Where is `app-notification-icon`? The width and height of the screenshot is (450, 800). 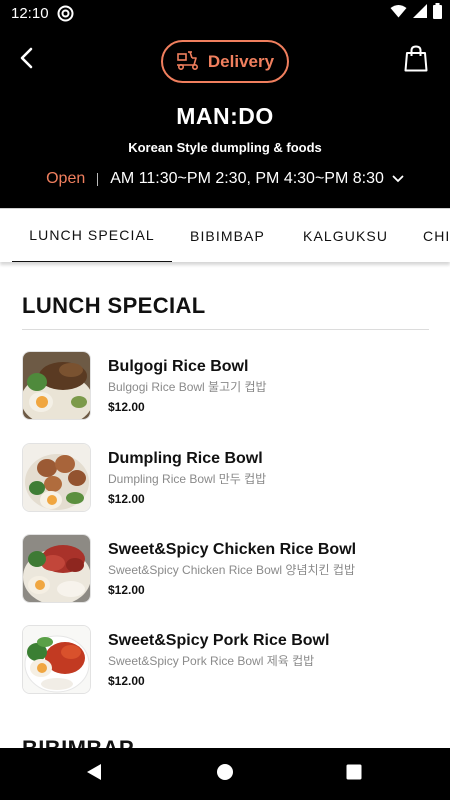 app-notification-icon is located at coordinates (65, 13).